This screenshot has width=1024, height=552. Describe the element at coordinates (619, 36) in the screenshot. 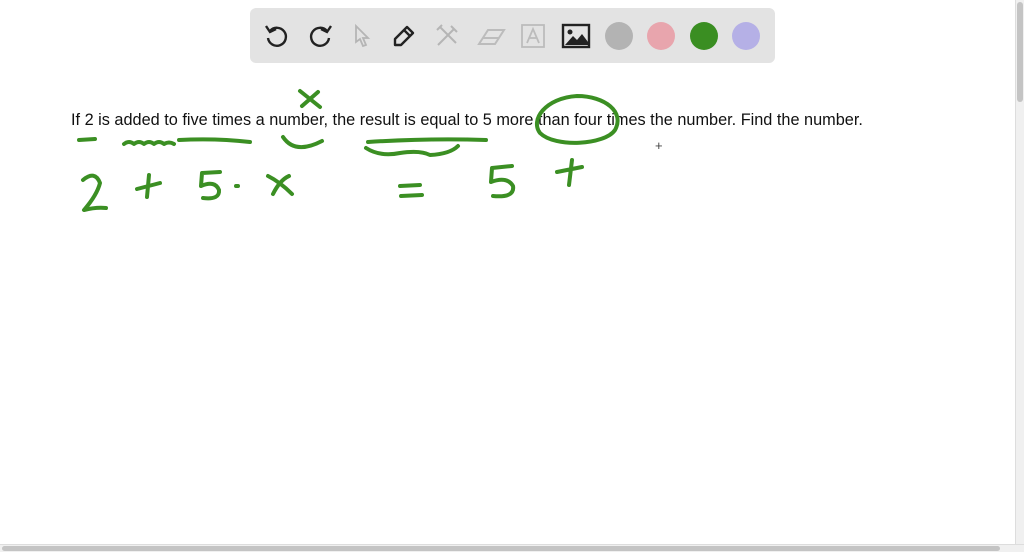

I see `color-gray` at that location.